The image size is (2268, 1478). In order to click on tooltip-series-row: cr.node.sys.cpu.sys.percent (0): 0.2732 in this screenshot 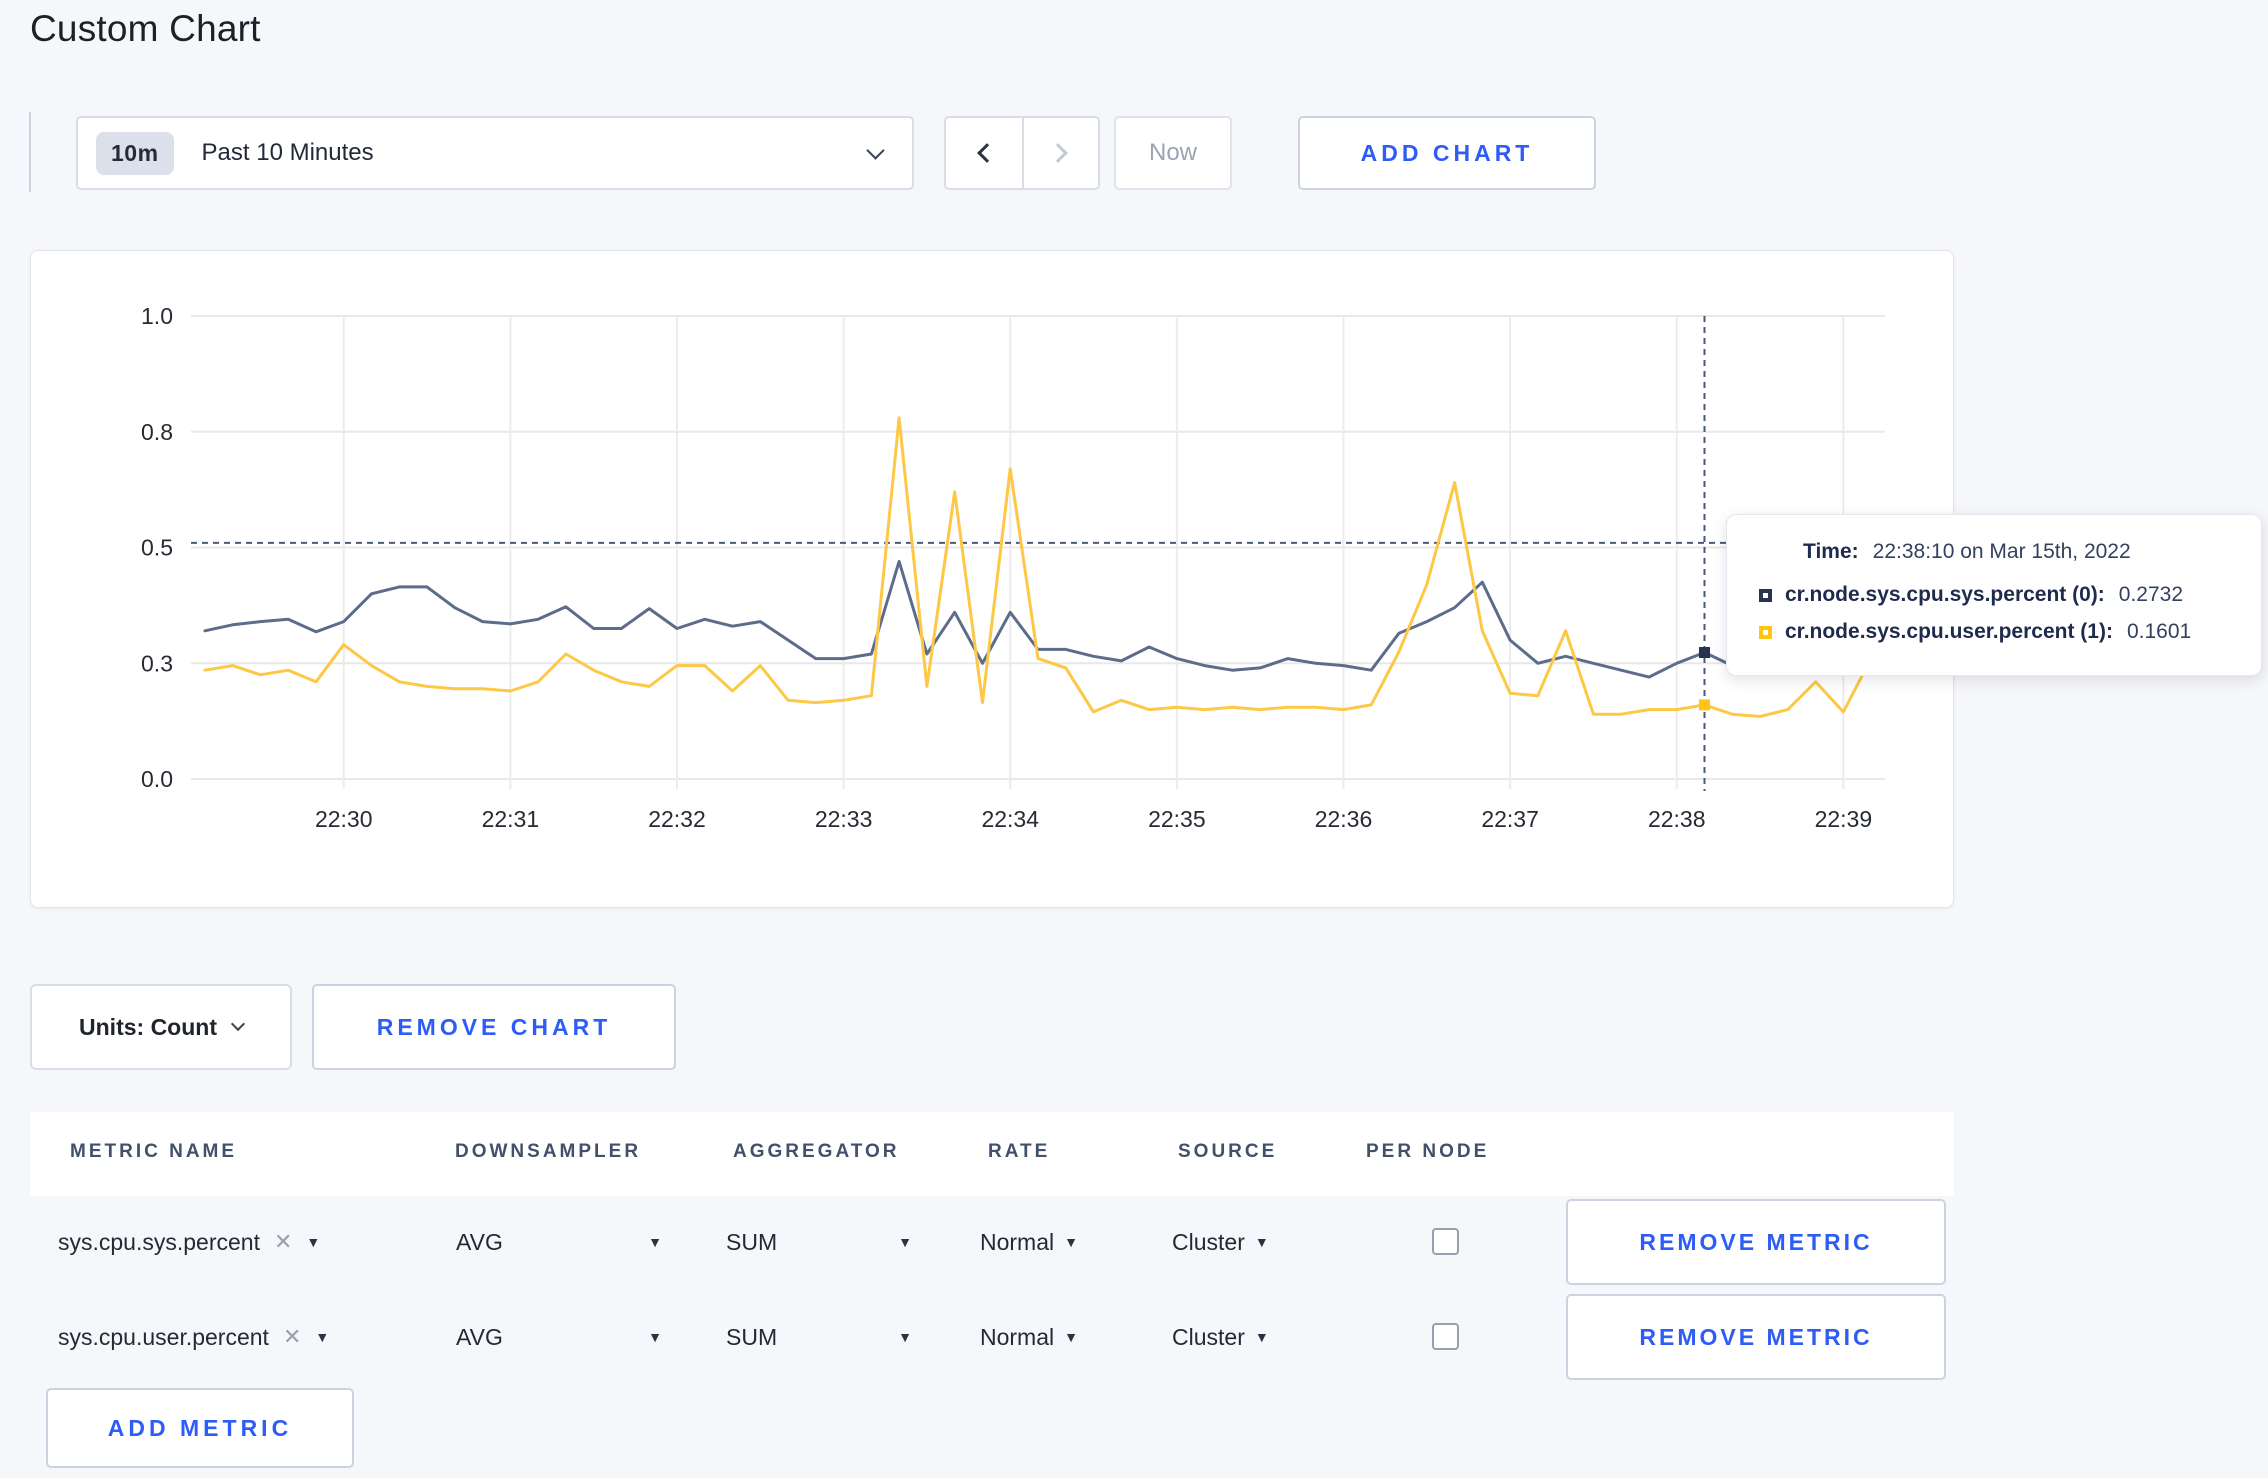, I will do `click(1998, 595)`.